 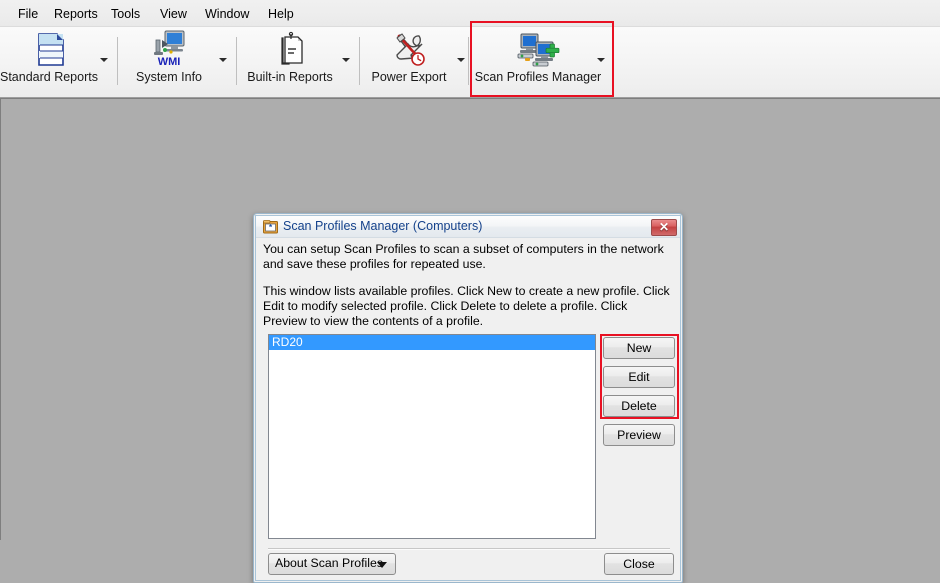 I want to click on toolbar-button-system-info: WMI System Info, so click(x=169, y=61).